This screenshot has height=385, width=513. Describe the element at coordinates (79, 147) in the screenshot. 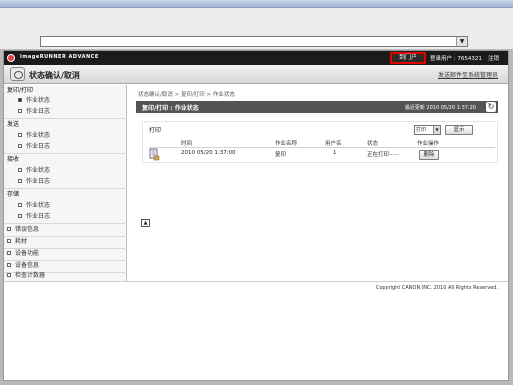

I see `sidebar-item-send-job-log: 作业日志` at that location.